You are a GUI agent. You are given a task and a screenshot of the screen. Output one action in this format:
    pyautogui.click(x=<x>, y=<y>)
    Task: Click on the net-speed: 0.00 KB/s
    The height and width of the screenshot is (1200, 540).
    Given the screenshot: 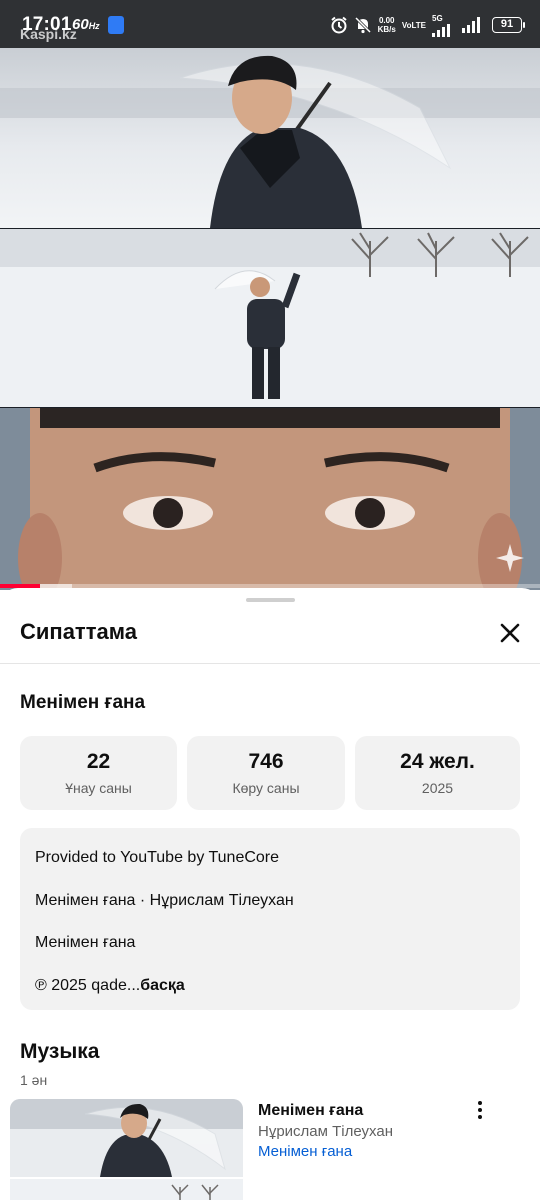 What is the action you would take?
    pyautogui.click(x=386, y=25)
    